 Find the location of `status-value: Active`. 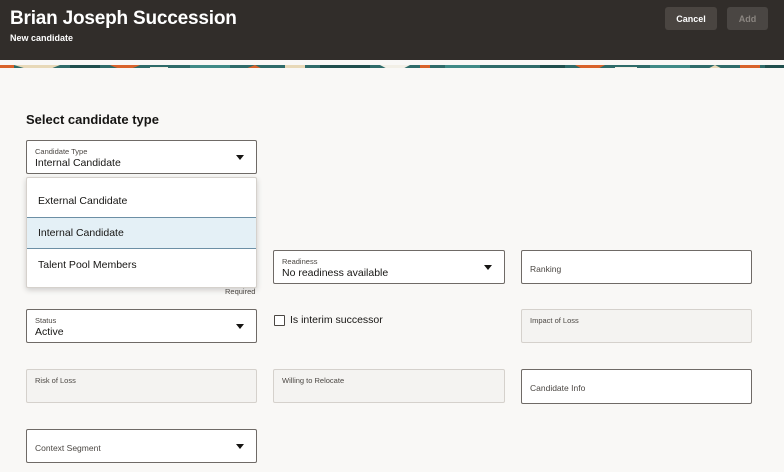

status-value: Active is located at coordinates (49, 332).